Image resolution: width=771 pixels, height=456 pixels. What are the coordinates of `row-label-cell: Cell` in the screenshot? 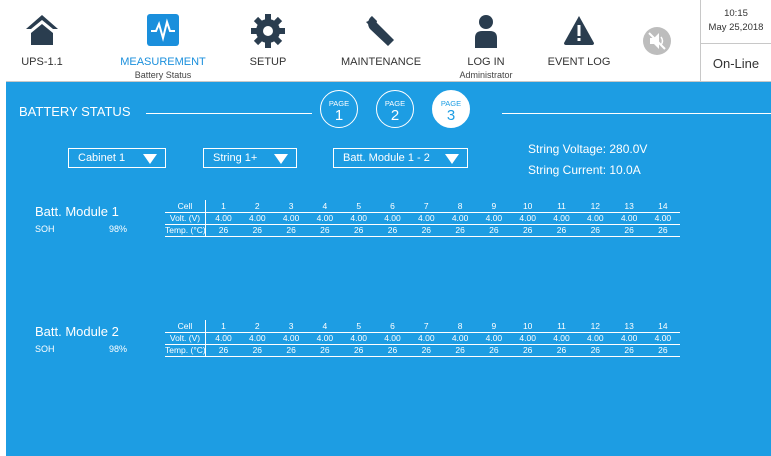 It's located at (185, 326).